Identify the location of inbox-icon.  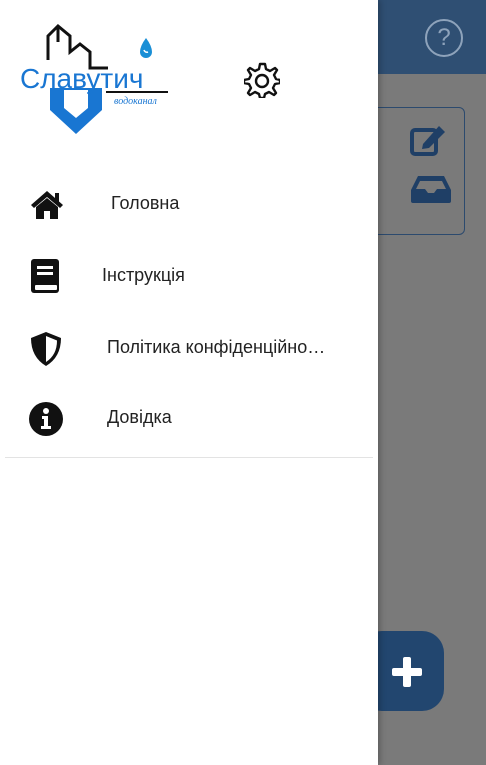
(431, 189).